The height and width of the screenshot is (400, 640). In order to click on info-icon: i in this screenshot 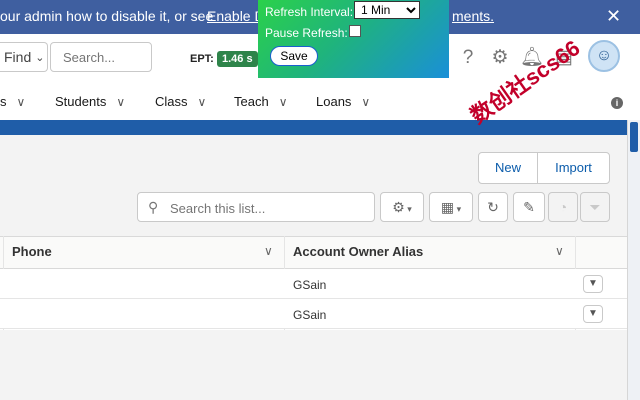, I will do `click(617, 103)`.